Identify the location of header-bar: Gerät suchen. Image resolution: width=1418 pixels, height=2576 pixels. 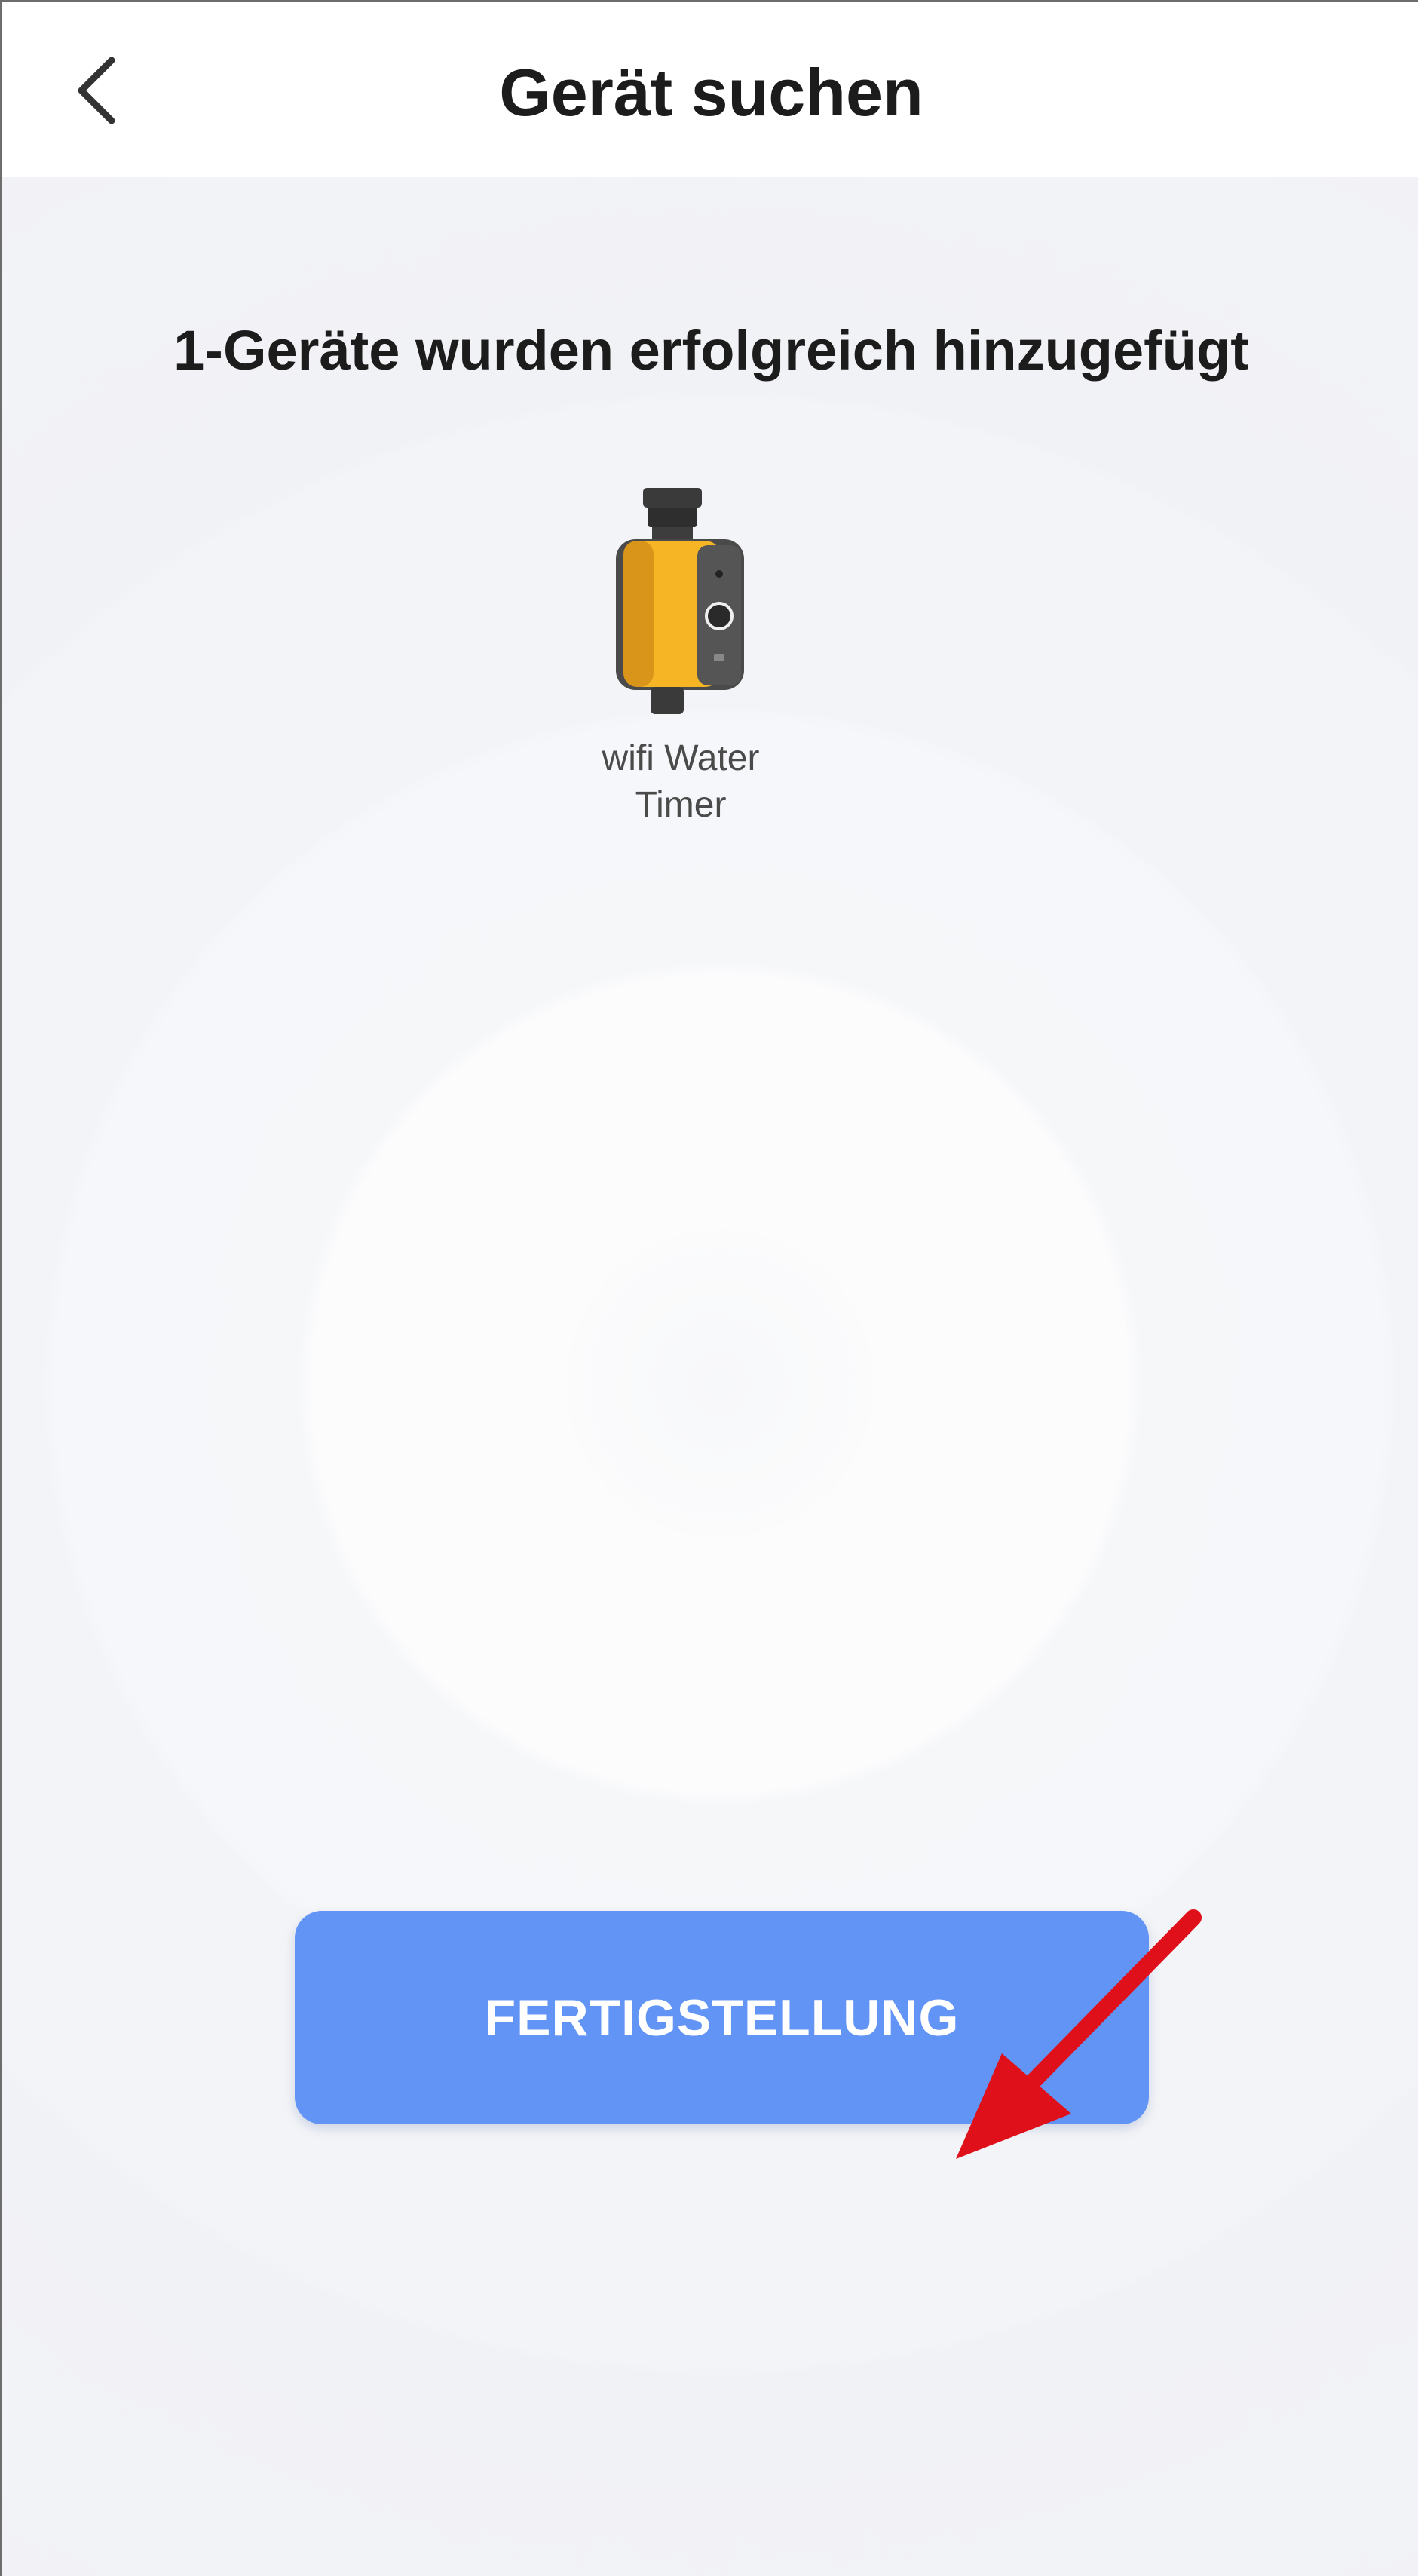
(710, 89).